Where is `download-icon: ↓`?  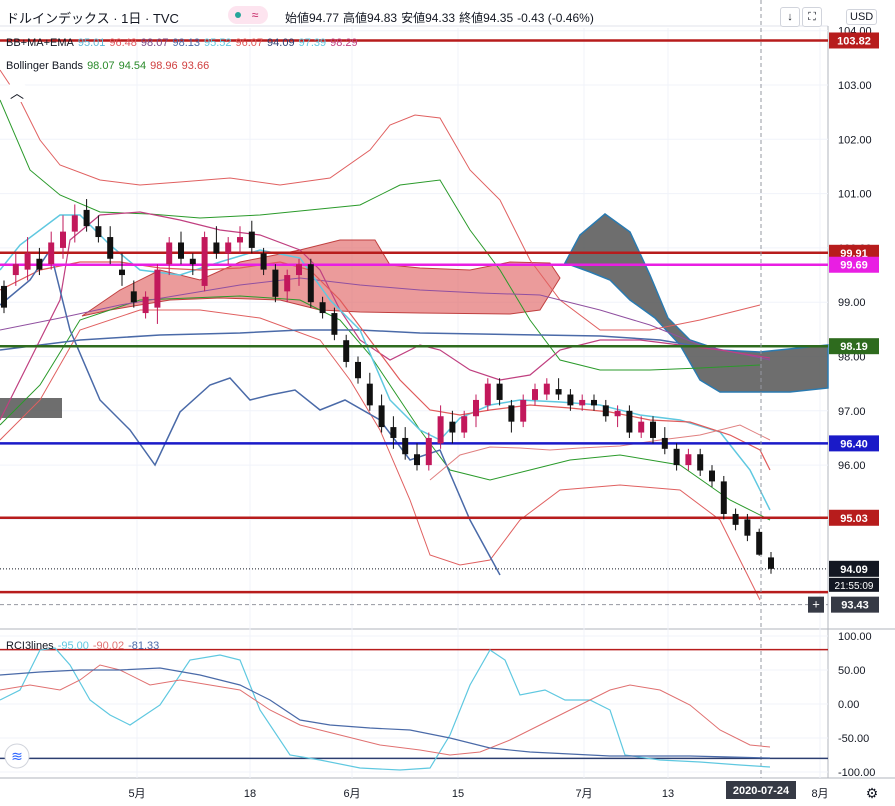
download-icon: ↓ is located at coordinates (790, 17).